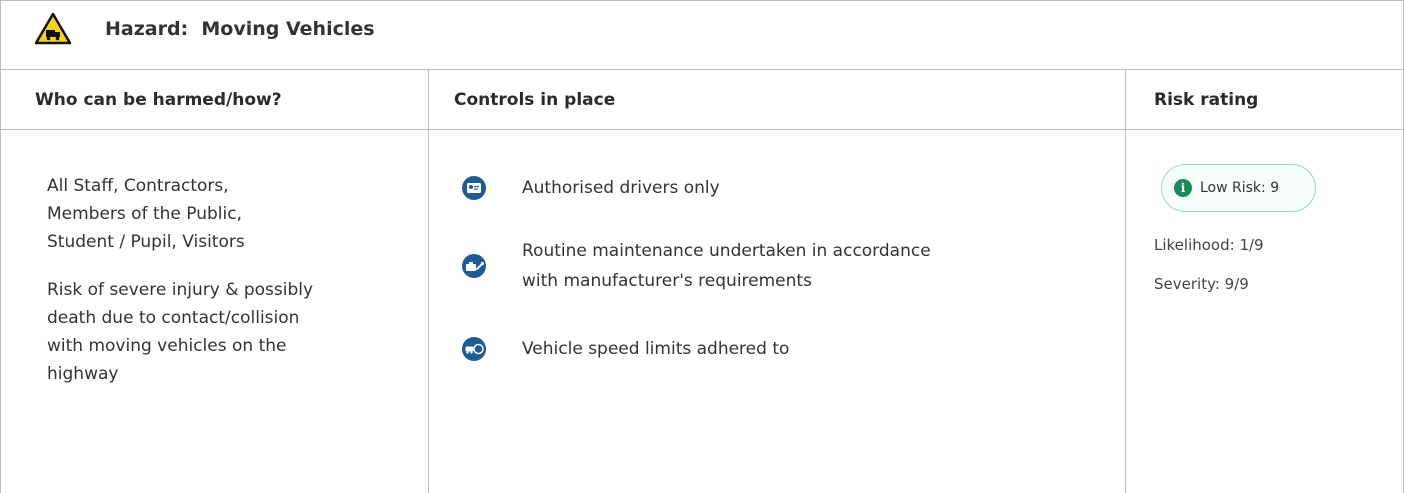 This screenshot has height=493, width=1404. What do you see at coordinates (535, 100) in the screenshot?
I see `column-header-controls: Controls in place` at bounding box center [535, 100].